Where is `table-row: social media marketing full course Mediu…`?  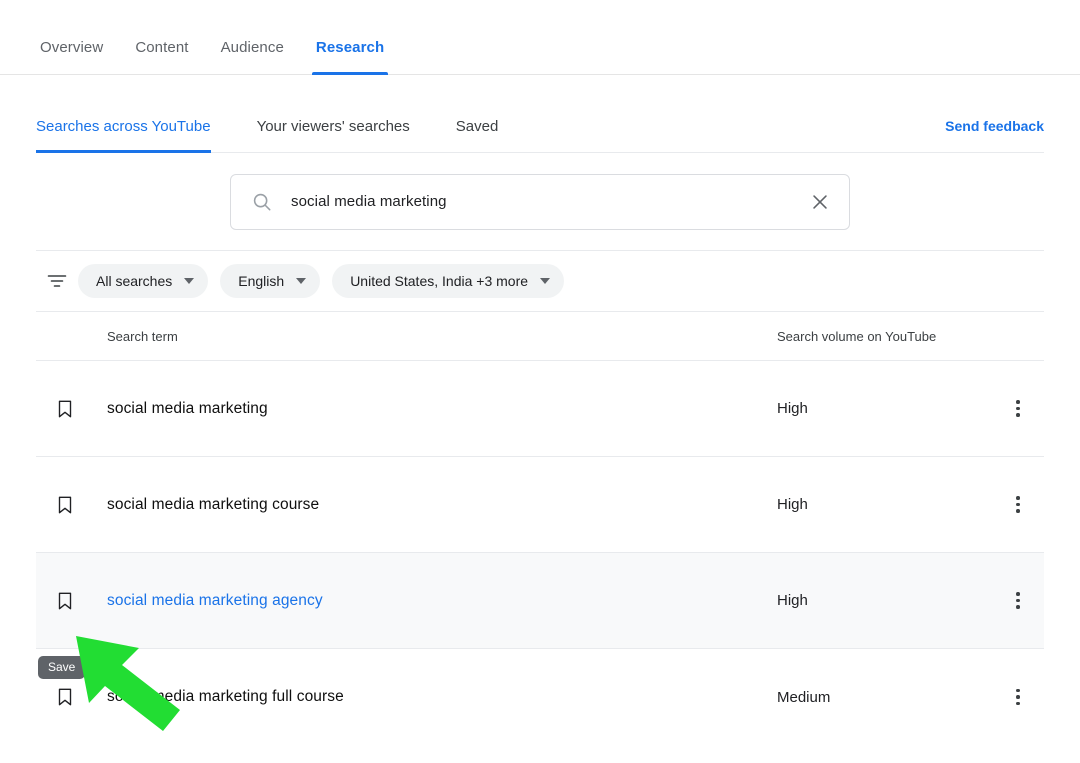 table-row: social media marketing full course Mediu… is located at coordinates (540, 697).